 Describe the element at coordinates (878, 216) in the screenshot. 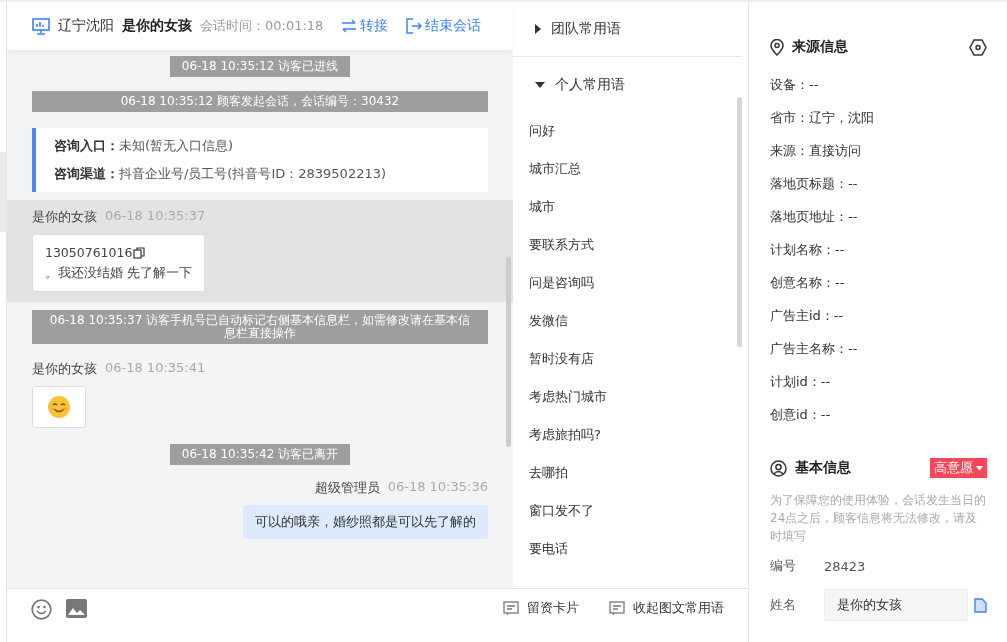

I see `info-field: 落地页地址：--` at that location.